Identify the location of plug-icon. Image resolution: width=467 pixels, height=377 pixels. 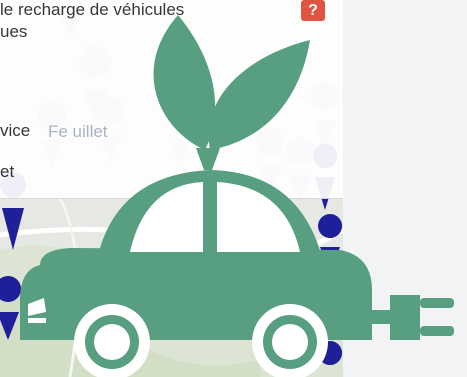
(405, 317).